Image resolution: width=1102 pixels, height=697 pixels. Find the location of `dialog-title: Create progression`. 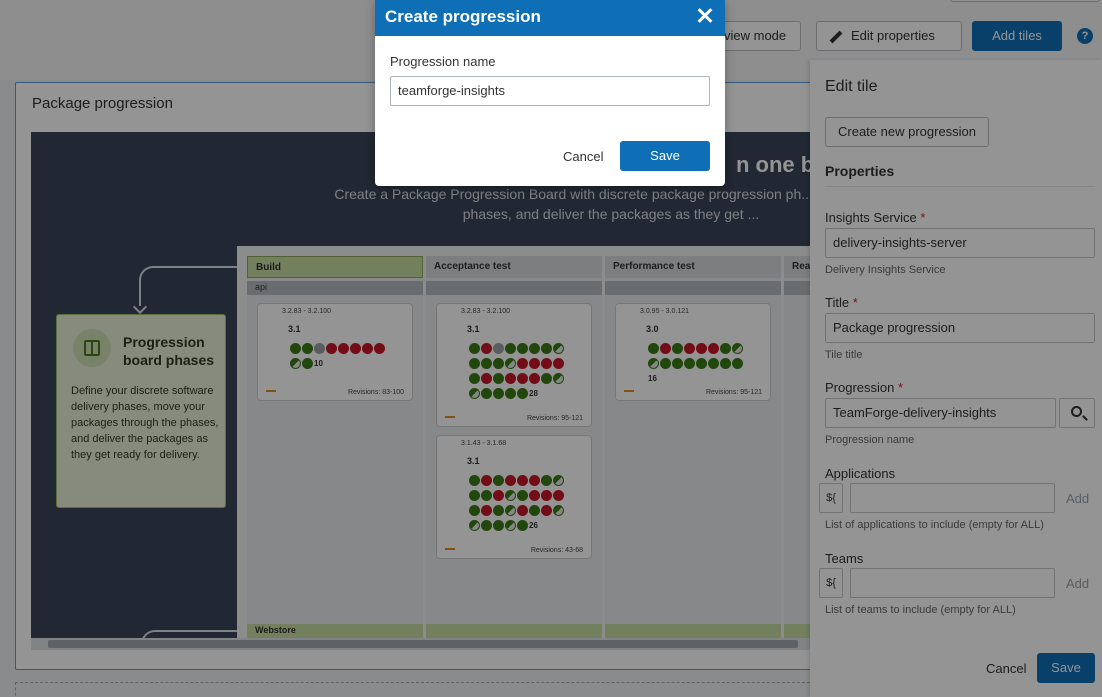

dialog-title: Create progression is located at coordinates (550, 18).